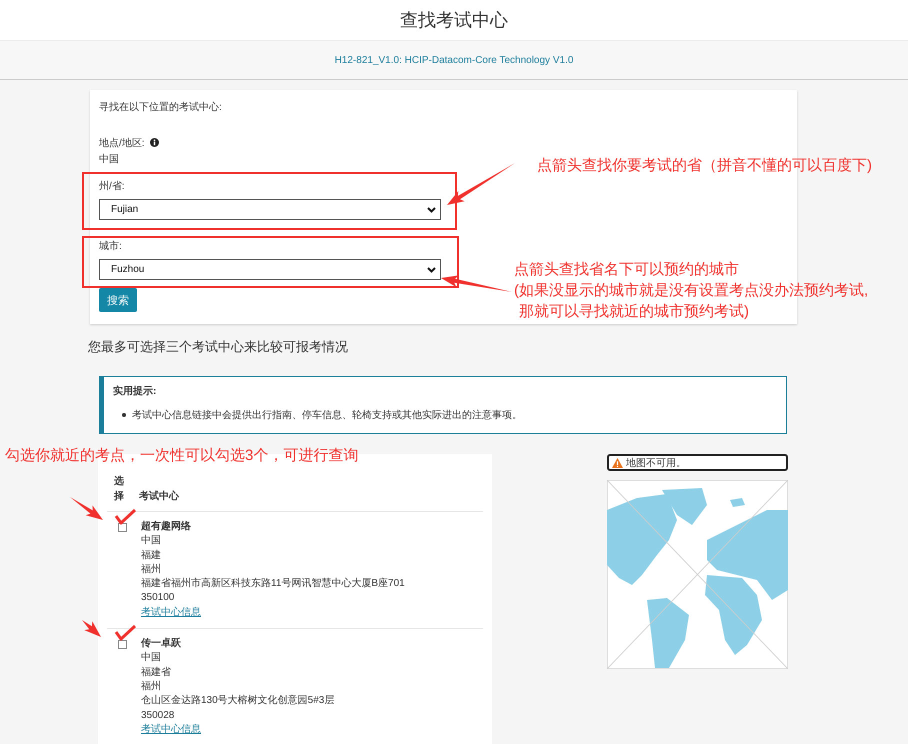 Image resolution: width=908 pixels, height=744 pixels. Describe the element at coordinates (118, 300) in the screenshot. I see `search-button: 搜索` at that location.